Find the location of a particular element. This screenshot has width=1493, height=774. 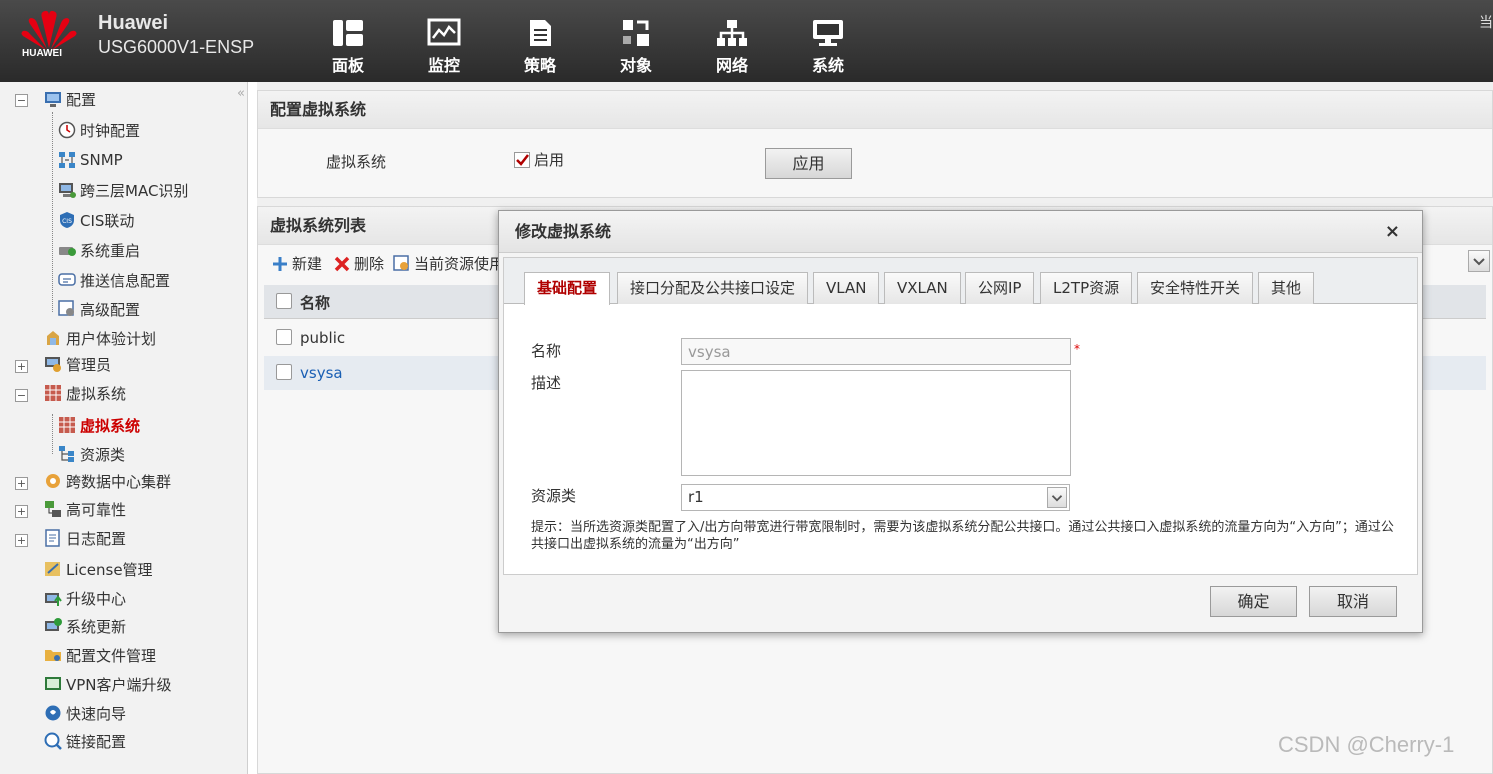

row-name-link: vsysa is located at coordinates (321, 373).